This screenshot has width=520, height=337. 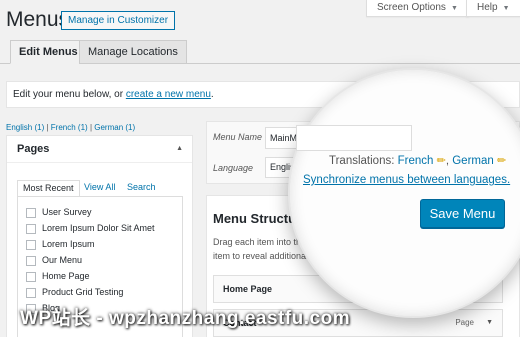 What do you see at coordinates (168, 94) in the screenshot?
I see `create-new-menu-link: create a new menu` at bounding box center [168, 94].